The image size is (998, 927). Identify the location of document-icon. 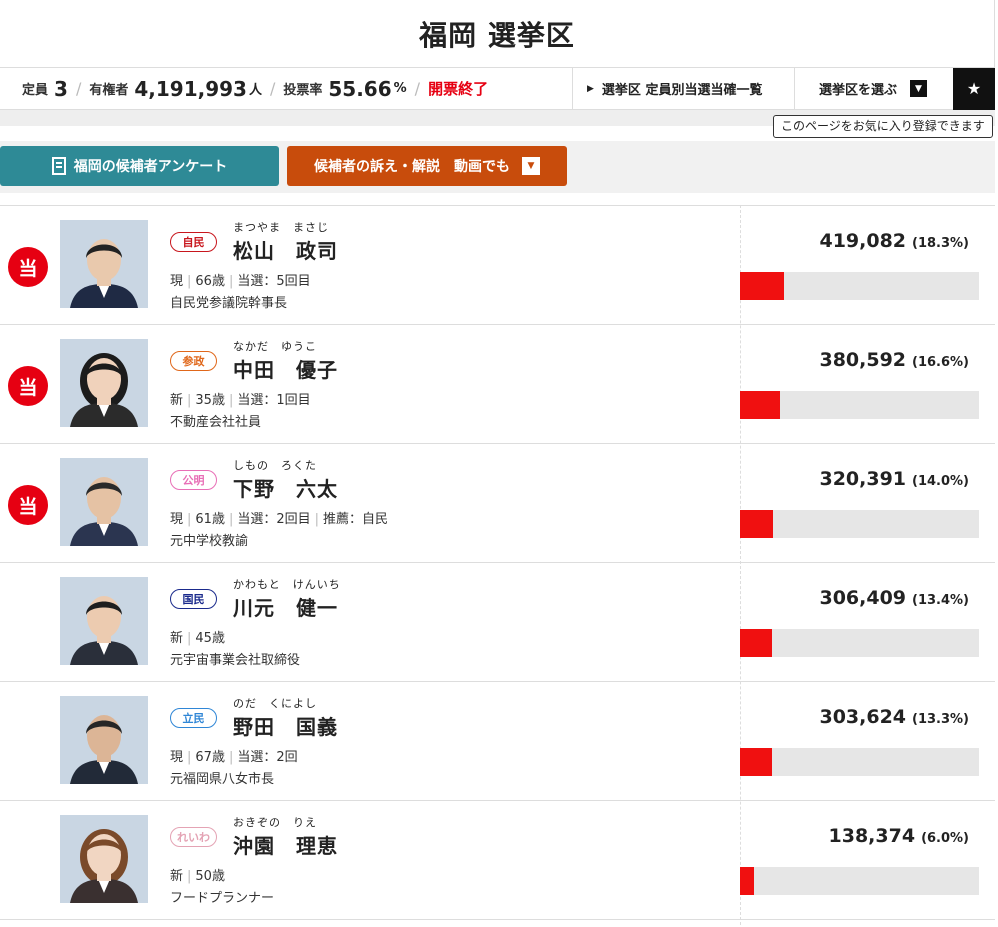
(58, 166).